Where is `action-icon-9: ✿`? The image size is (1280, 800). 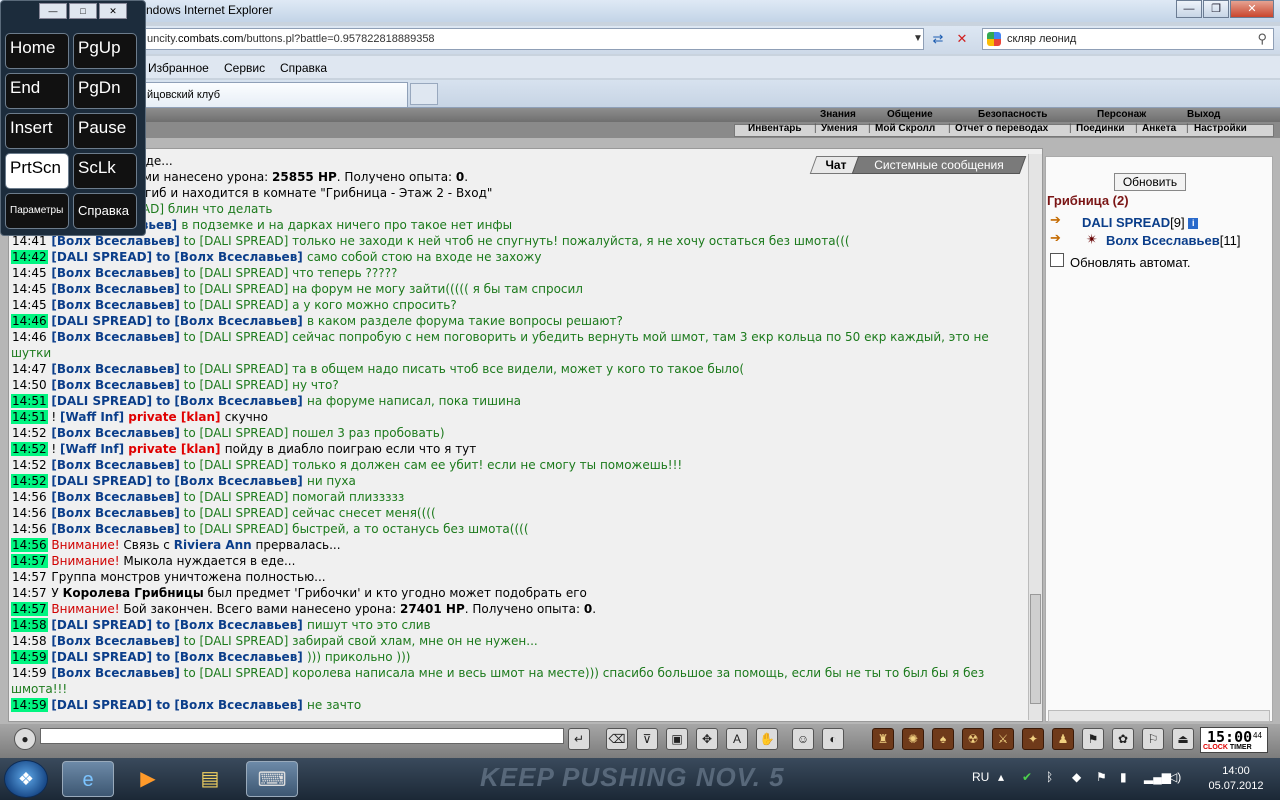 action-icon-9: ✿ is located at coordinates (1123, 739).